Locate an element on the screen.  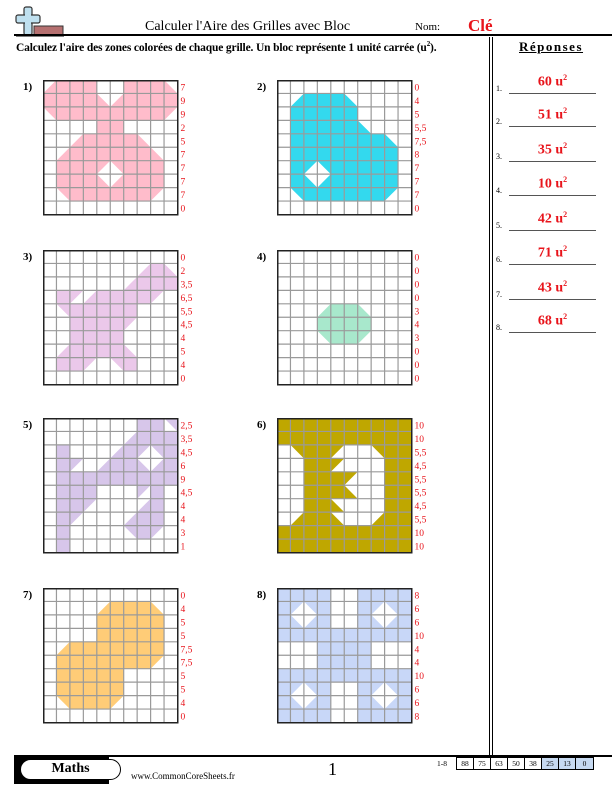
area-grid: 8 6 6 10 4 4 10 6 6 8 is located at coordinates (350, 656).